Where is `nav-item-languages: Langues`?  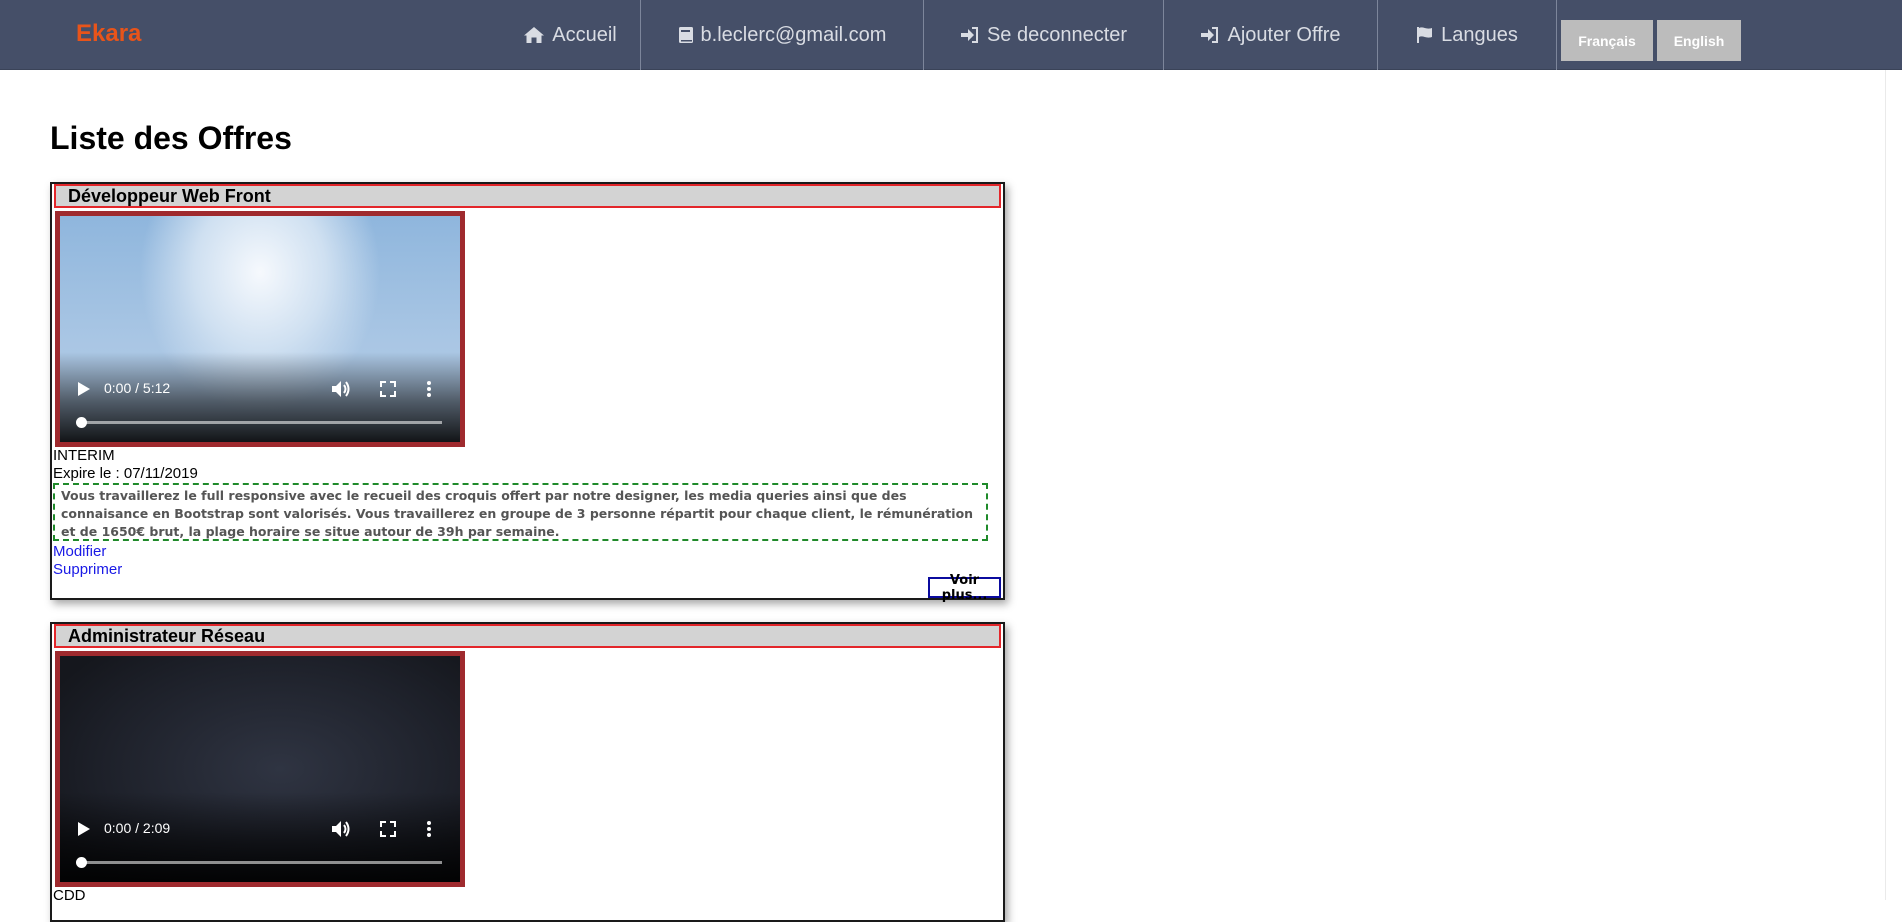 nav-item-languages: Langues is located at coordinates (1467, 35).